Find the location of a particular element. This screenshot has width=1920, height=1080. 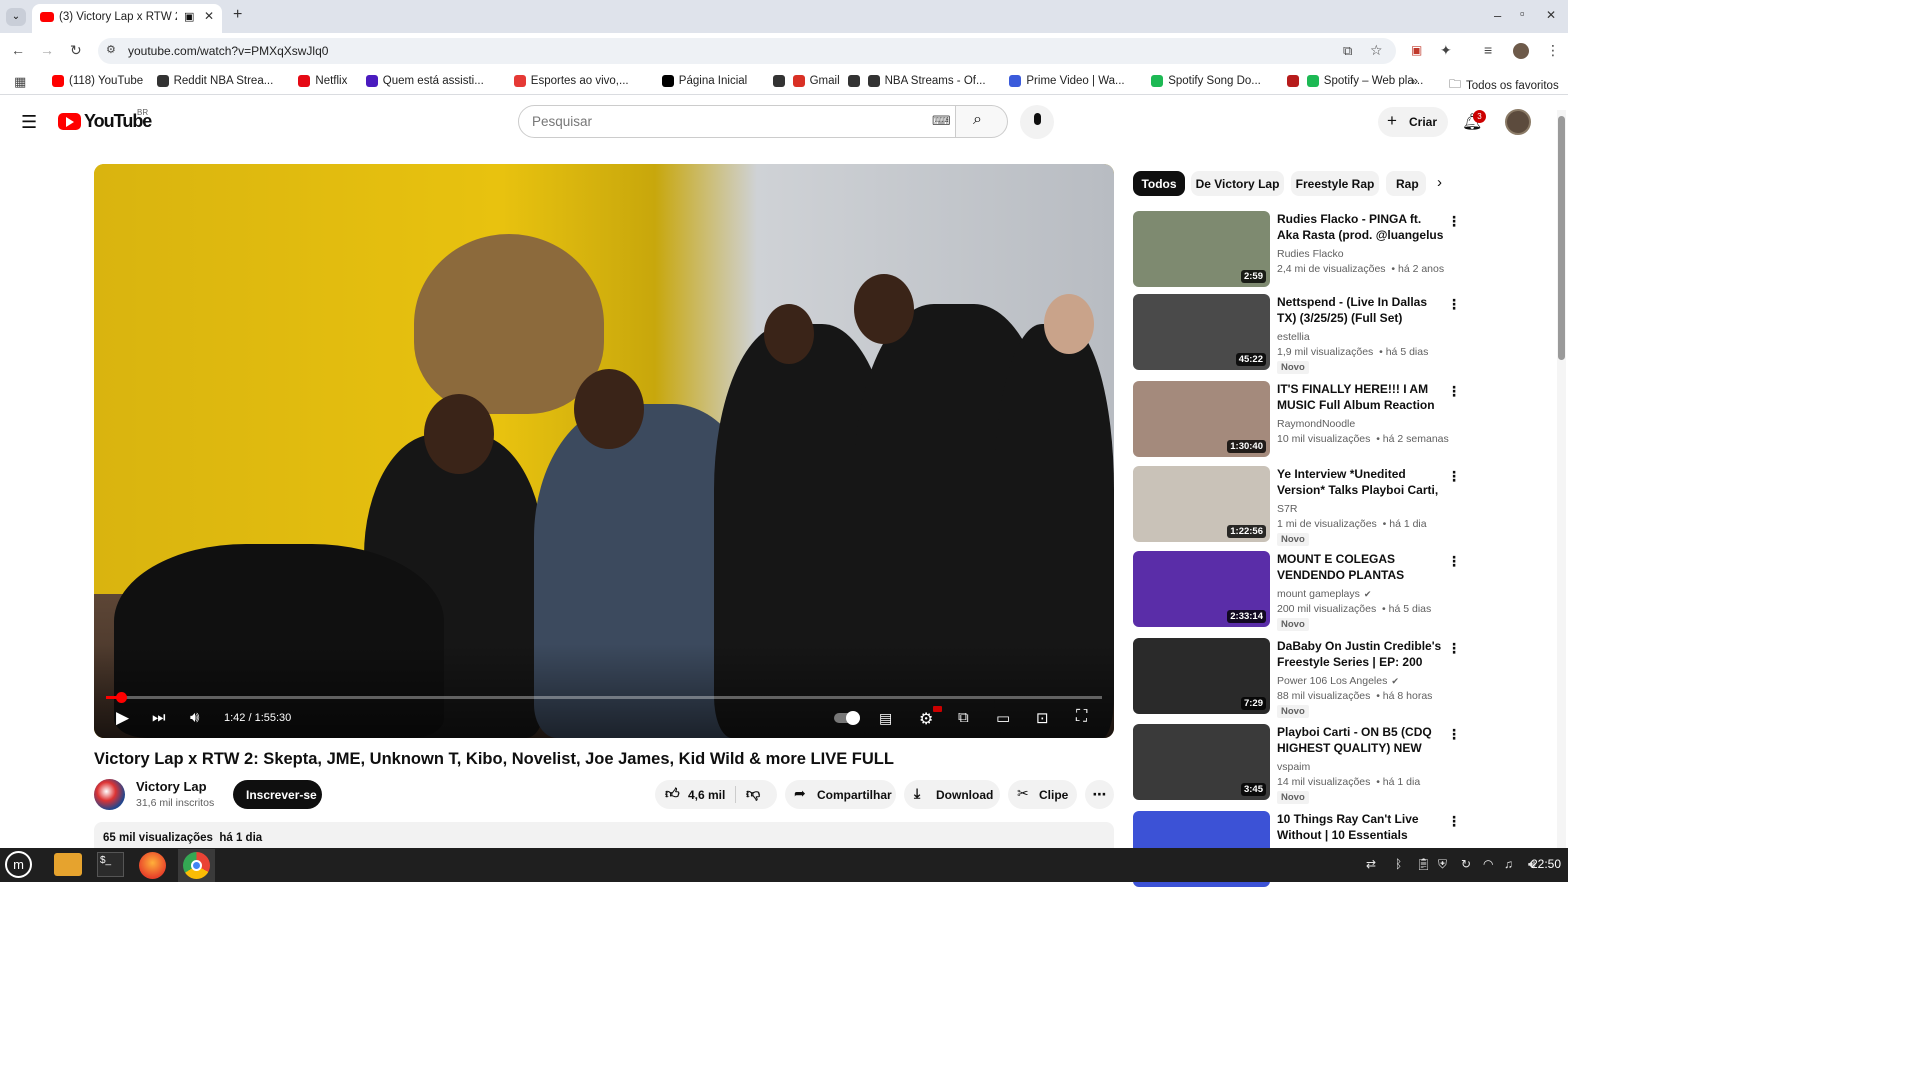

page-scrollbar is located at coordinates (1561, 479).